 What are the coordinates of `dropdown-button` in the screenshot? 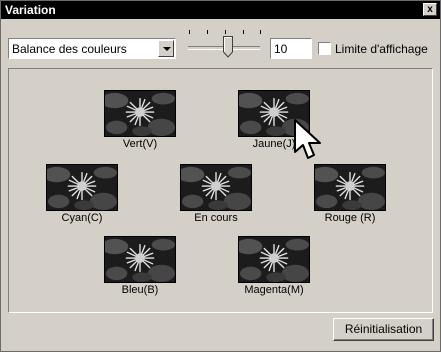 It's located at (166, 48).